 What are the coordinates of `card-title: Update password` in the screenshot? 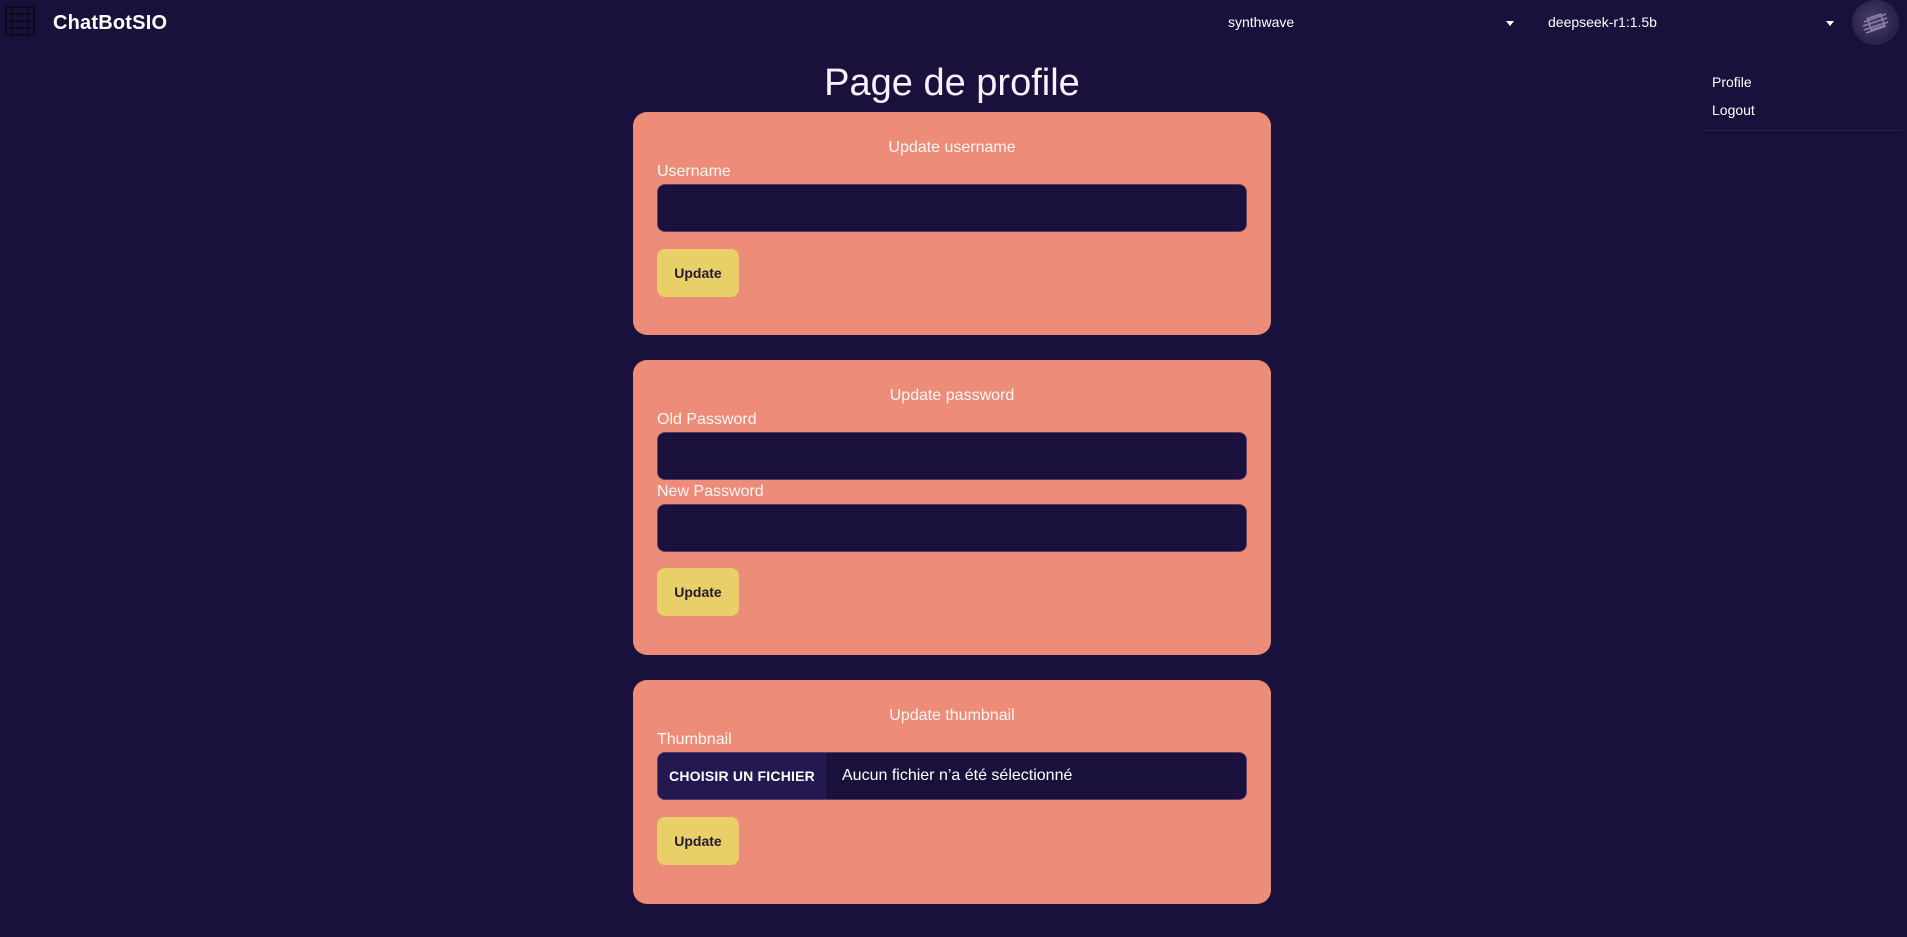 It's located at (952, 395).